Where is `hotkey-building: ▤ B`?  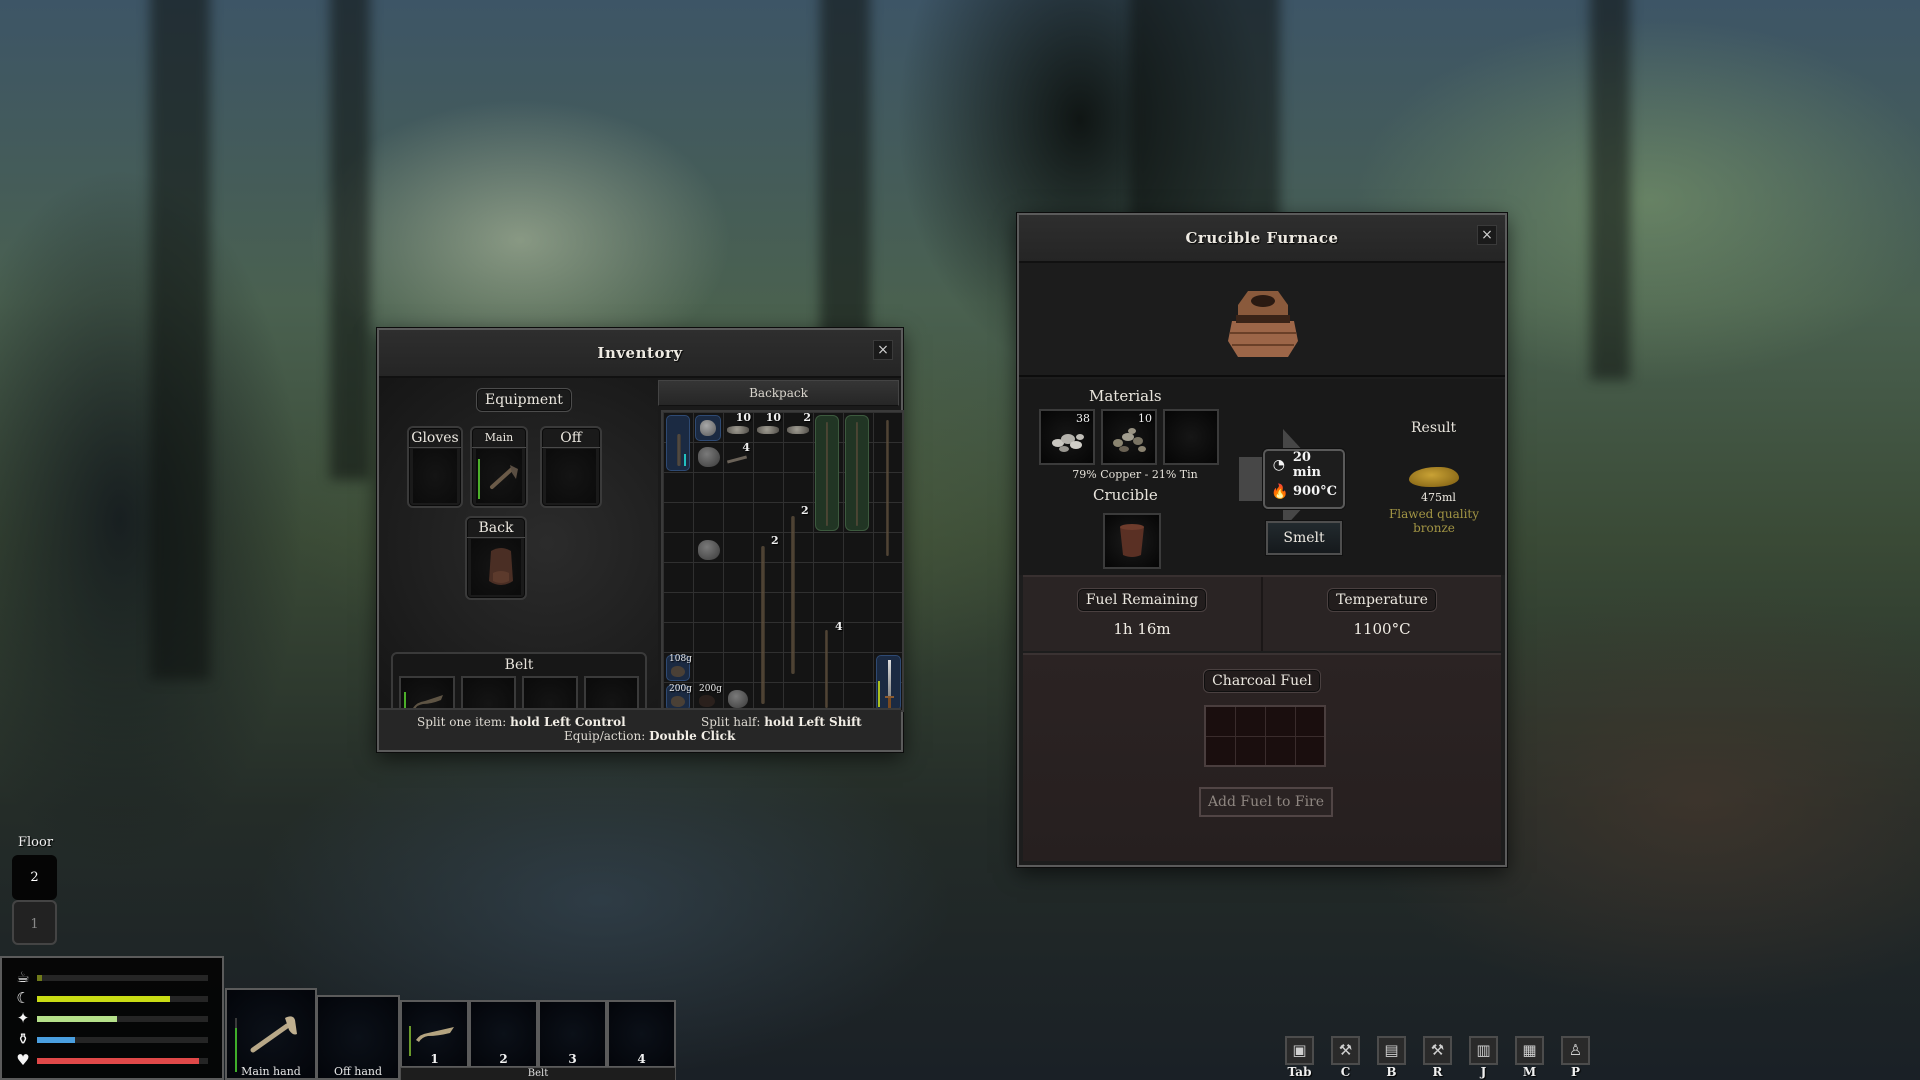
hotkey-building: ▤ B is located at coordinates (1391, 1057).